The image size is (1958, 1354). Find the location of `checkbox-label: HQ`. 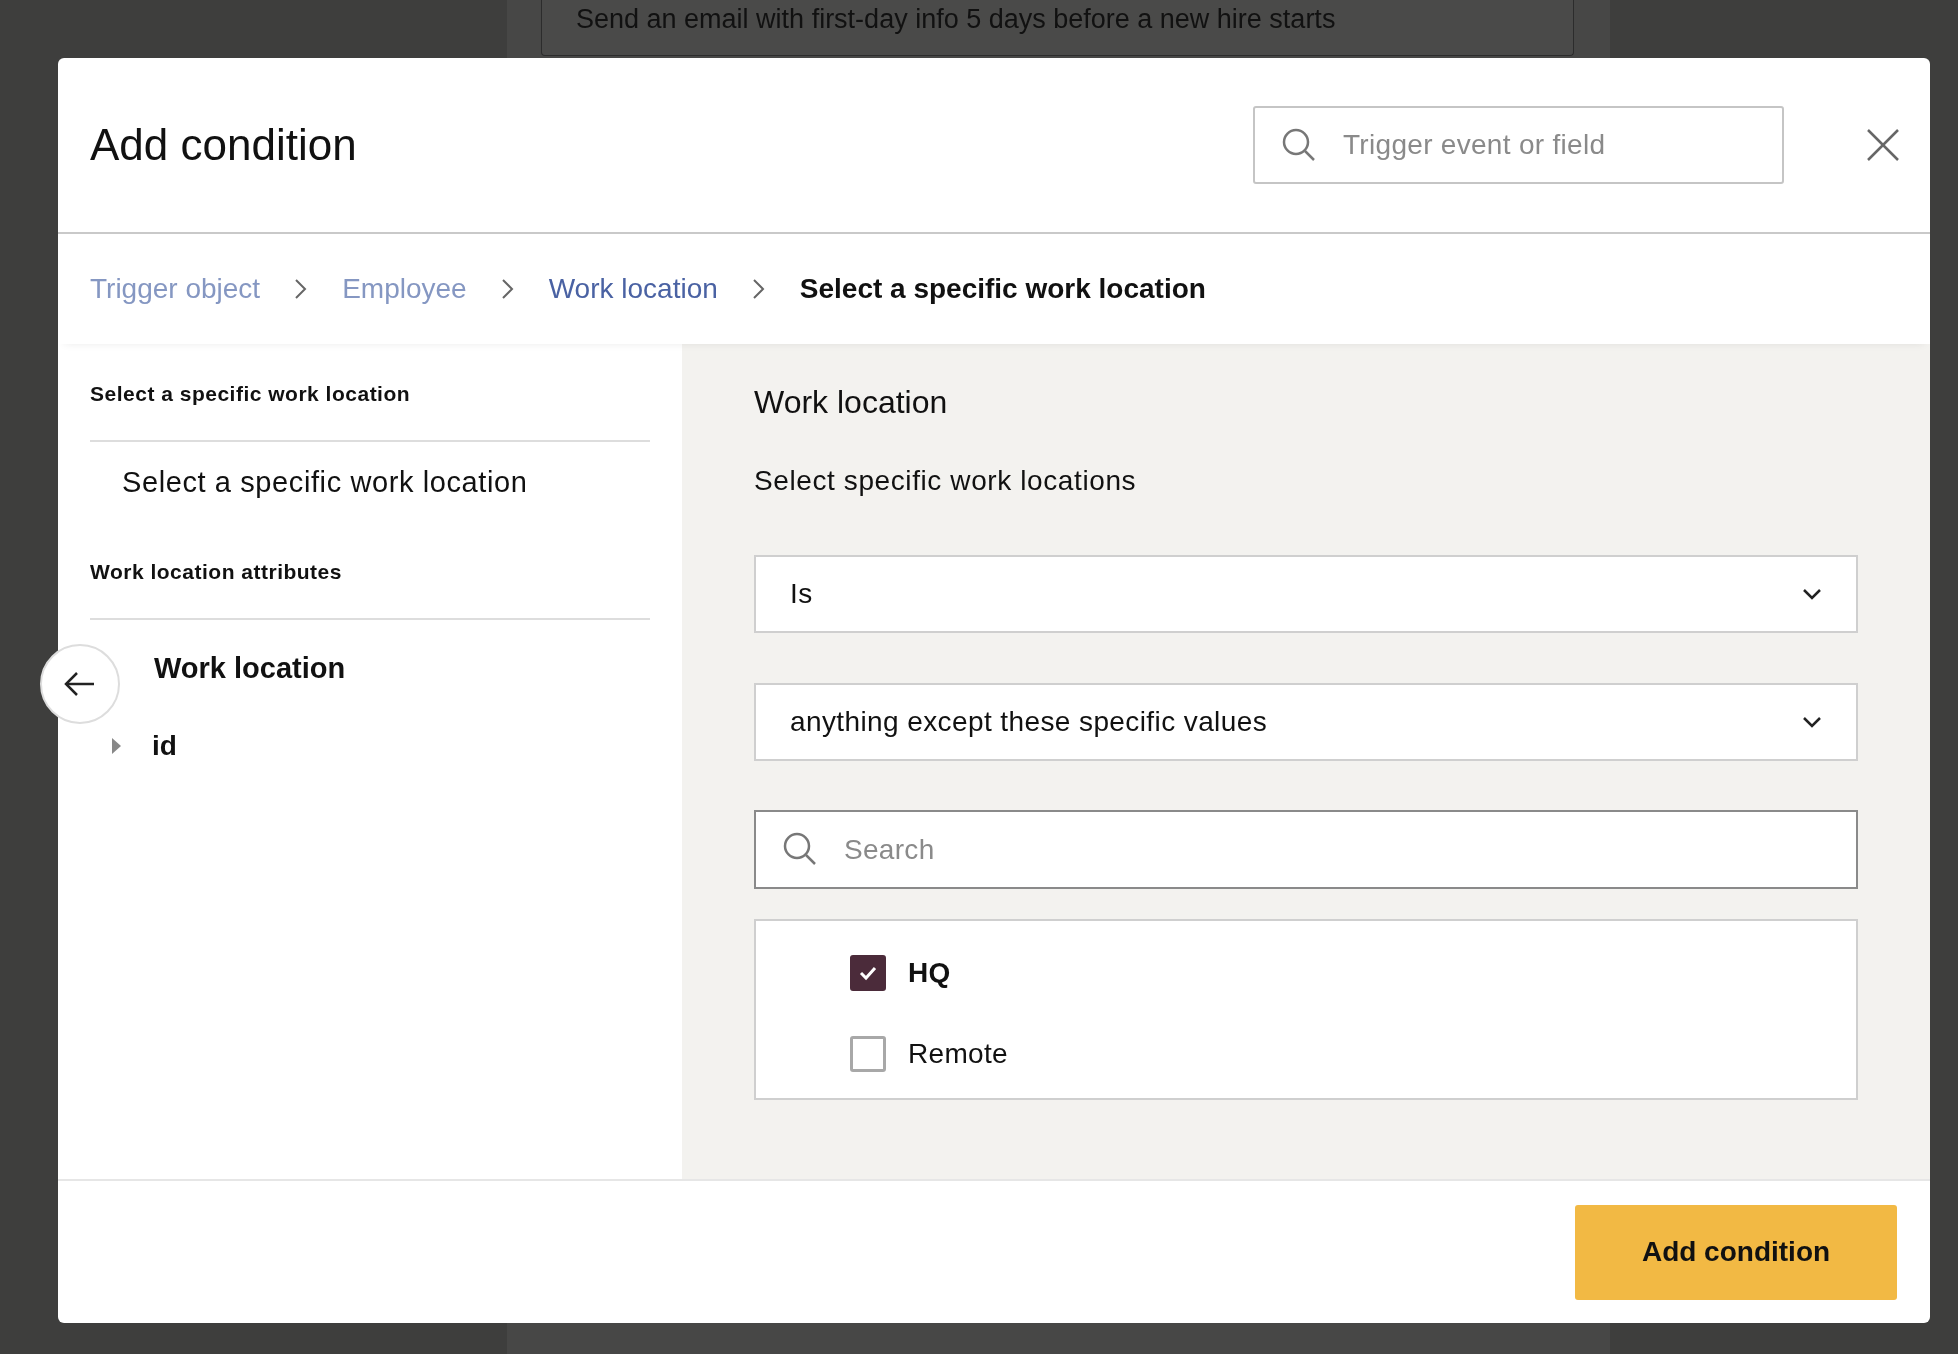

checkbox-label: HQ is located at coordinates (929, 973).